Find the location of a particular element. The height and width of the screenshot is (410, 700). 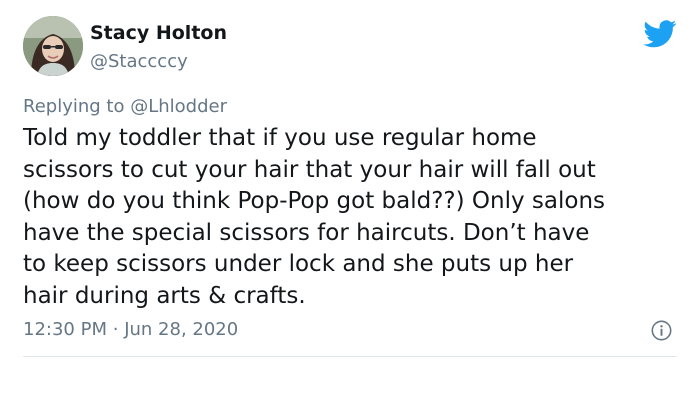

reply-prefix: Replying to is located at coordinates (74, 106).